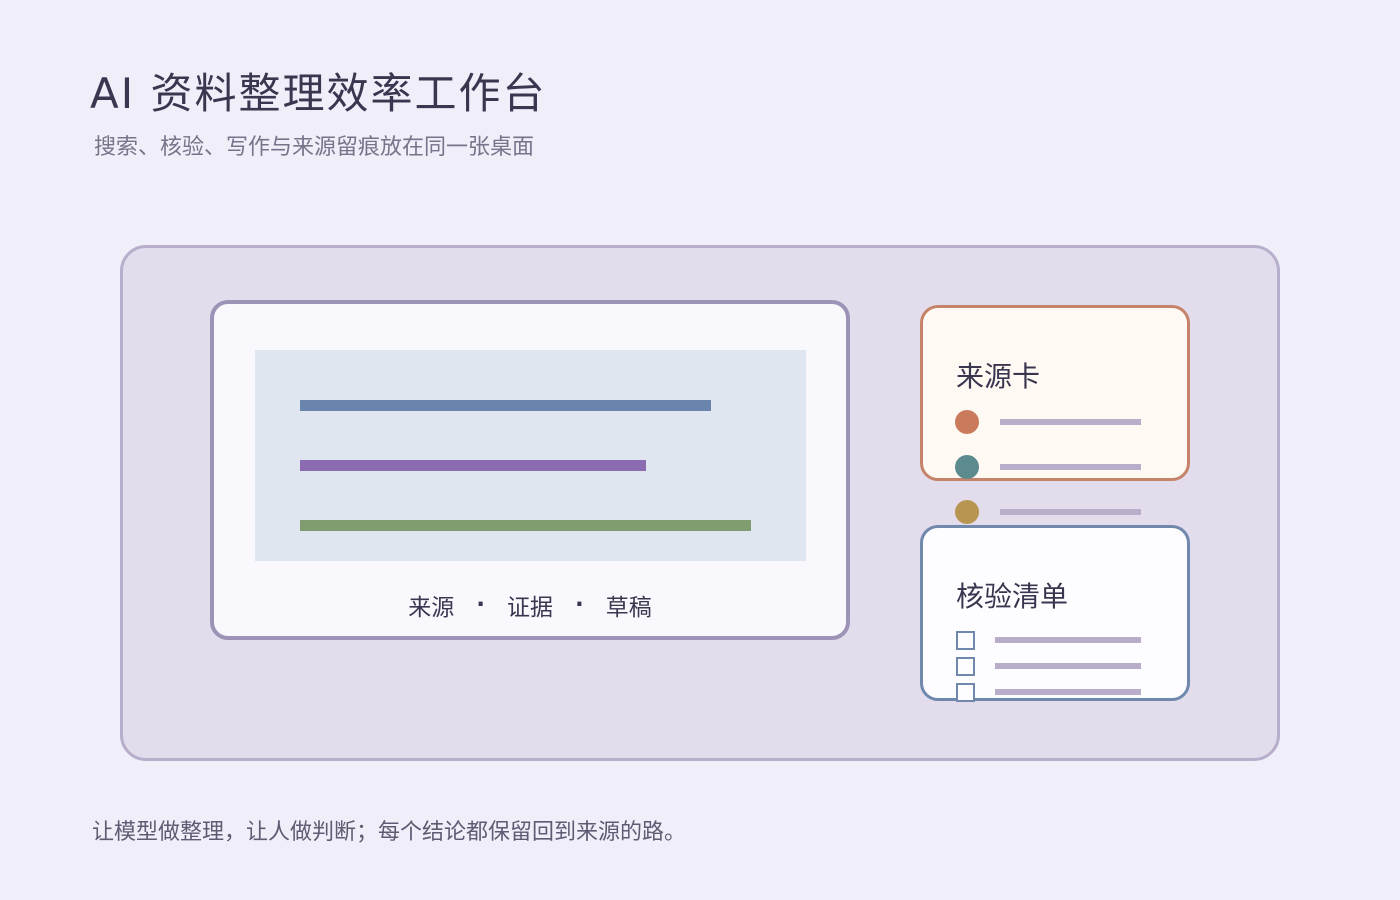 The image size is (1400, 900). I want to click on green-content-bar, so click(525, 525).